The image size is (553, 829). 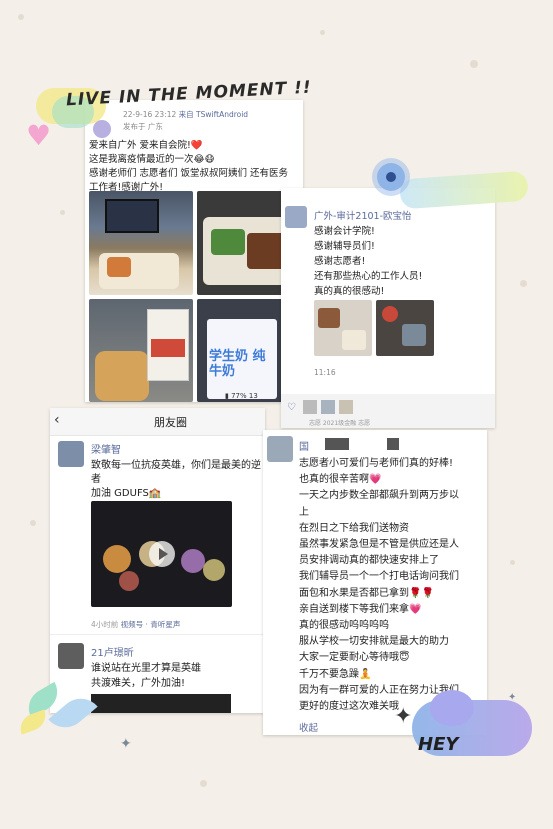 I want to click on hey-sticker: HEY, so click(x=438, y=744).